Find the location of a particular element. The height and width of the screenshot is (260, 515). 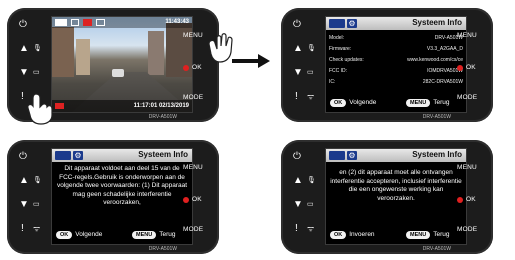

camera-screen: 11:43:43 11:17:01 02/13/2019 is located at coordinates (122, 64).